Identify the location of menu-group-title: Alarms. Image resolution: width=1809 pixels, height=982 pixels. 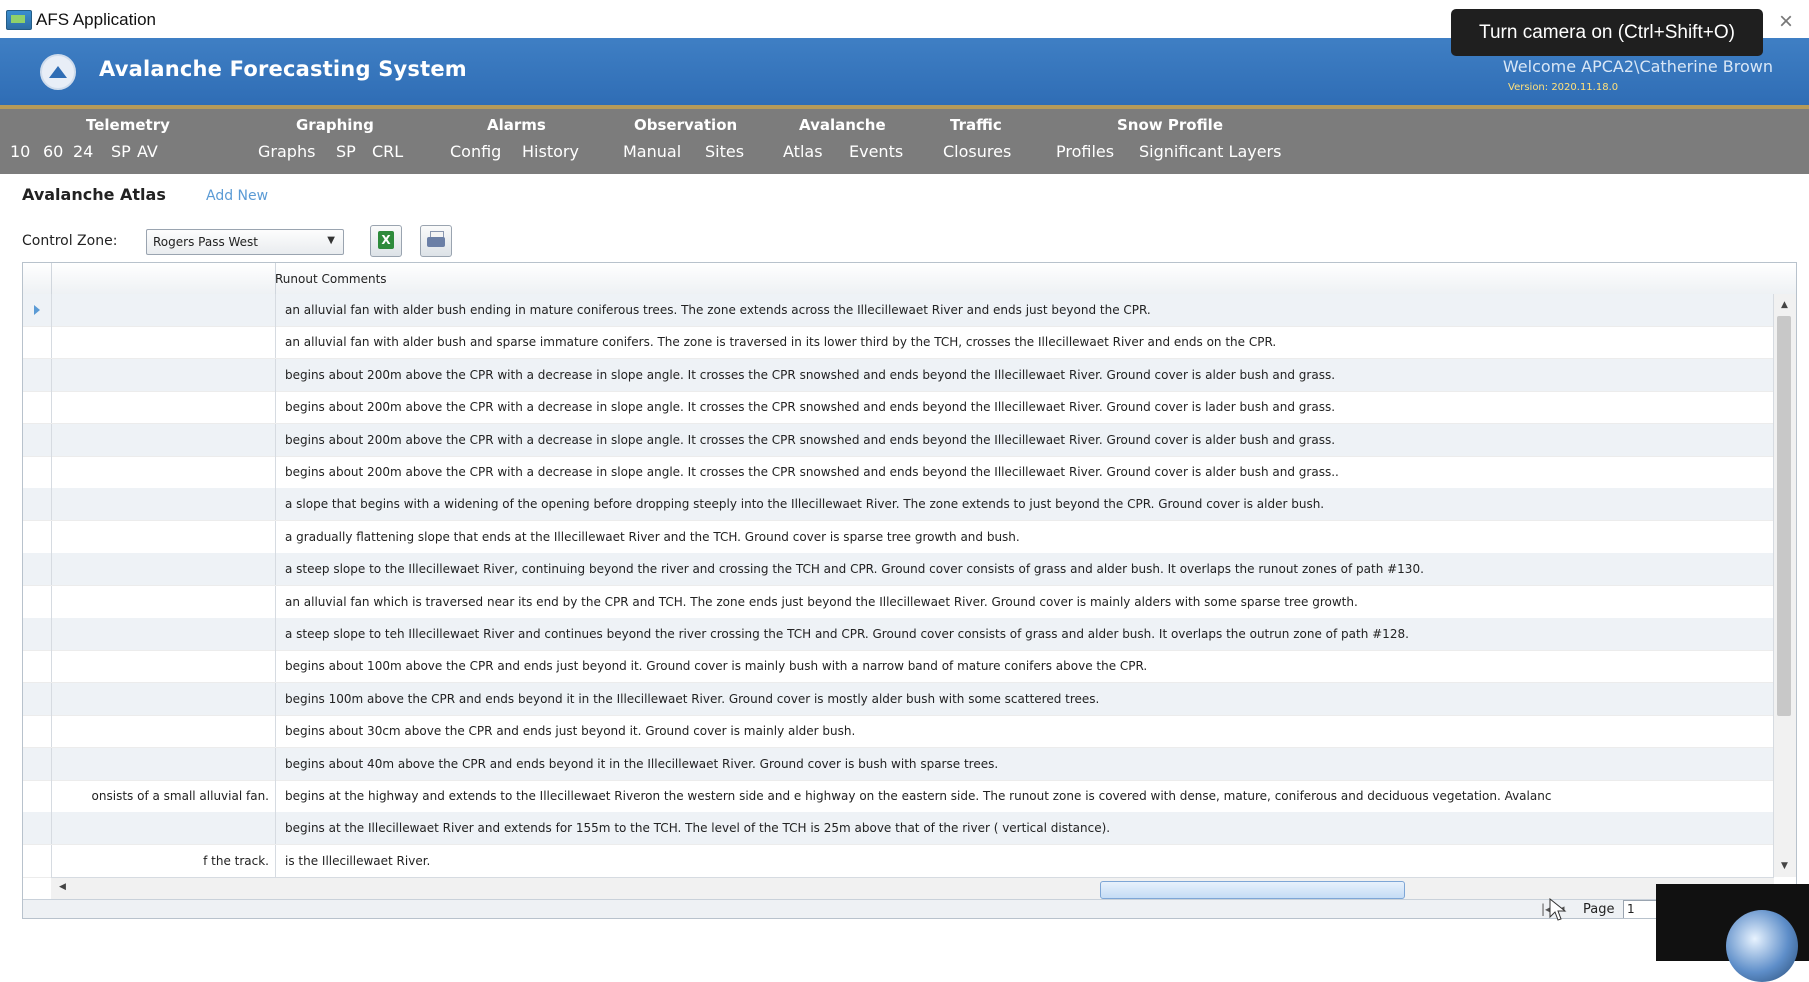
(516, 125).